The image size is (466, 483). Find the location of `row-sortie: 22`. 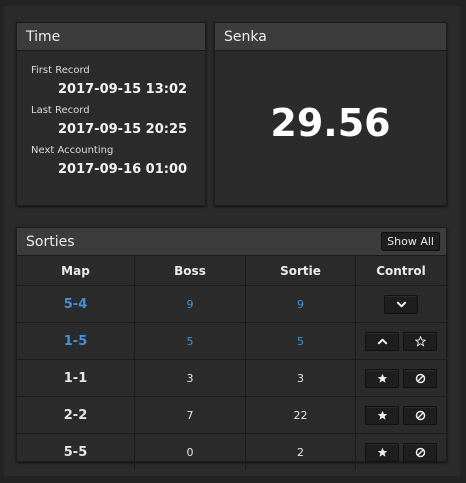

row-sortie: 22 is located at coordinates (300, 415).